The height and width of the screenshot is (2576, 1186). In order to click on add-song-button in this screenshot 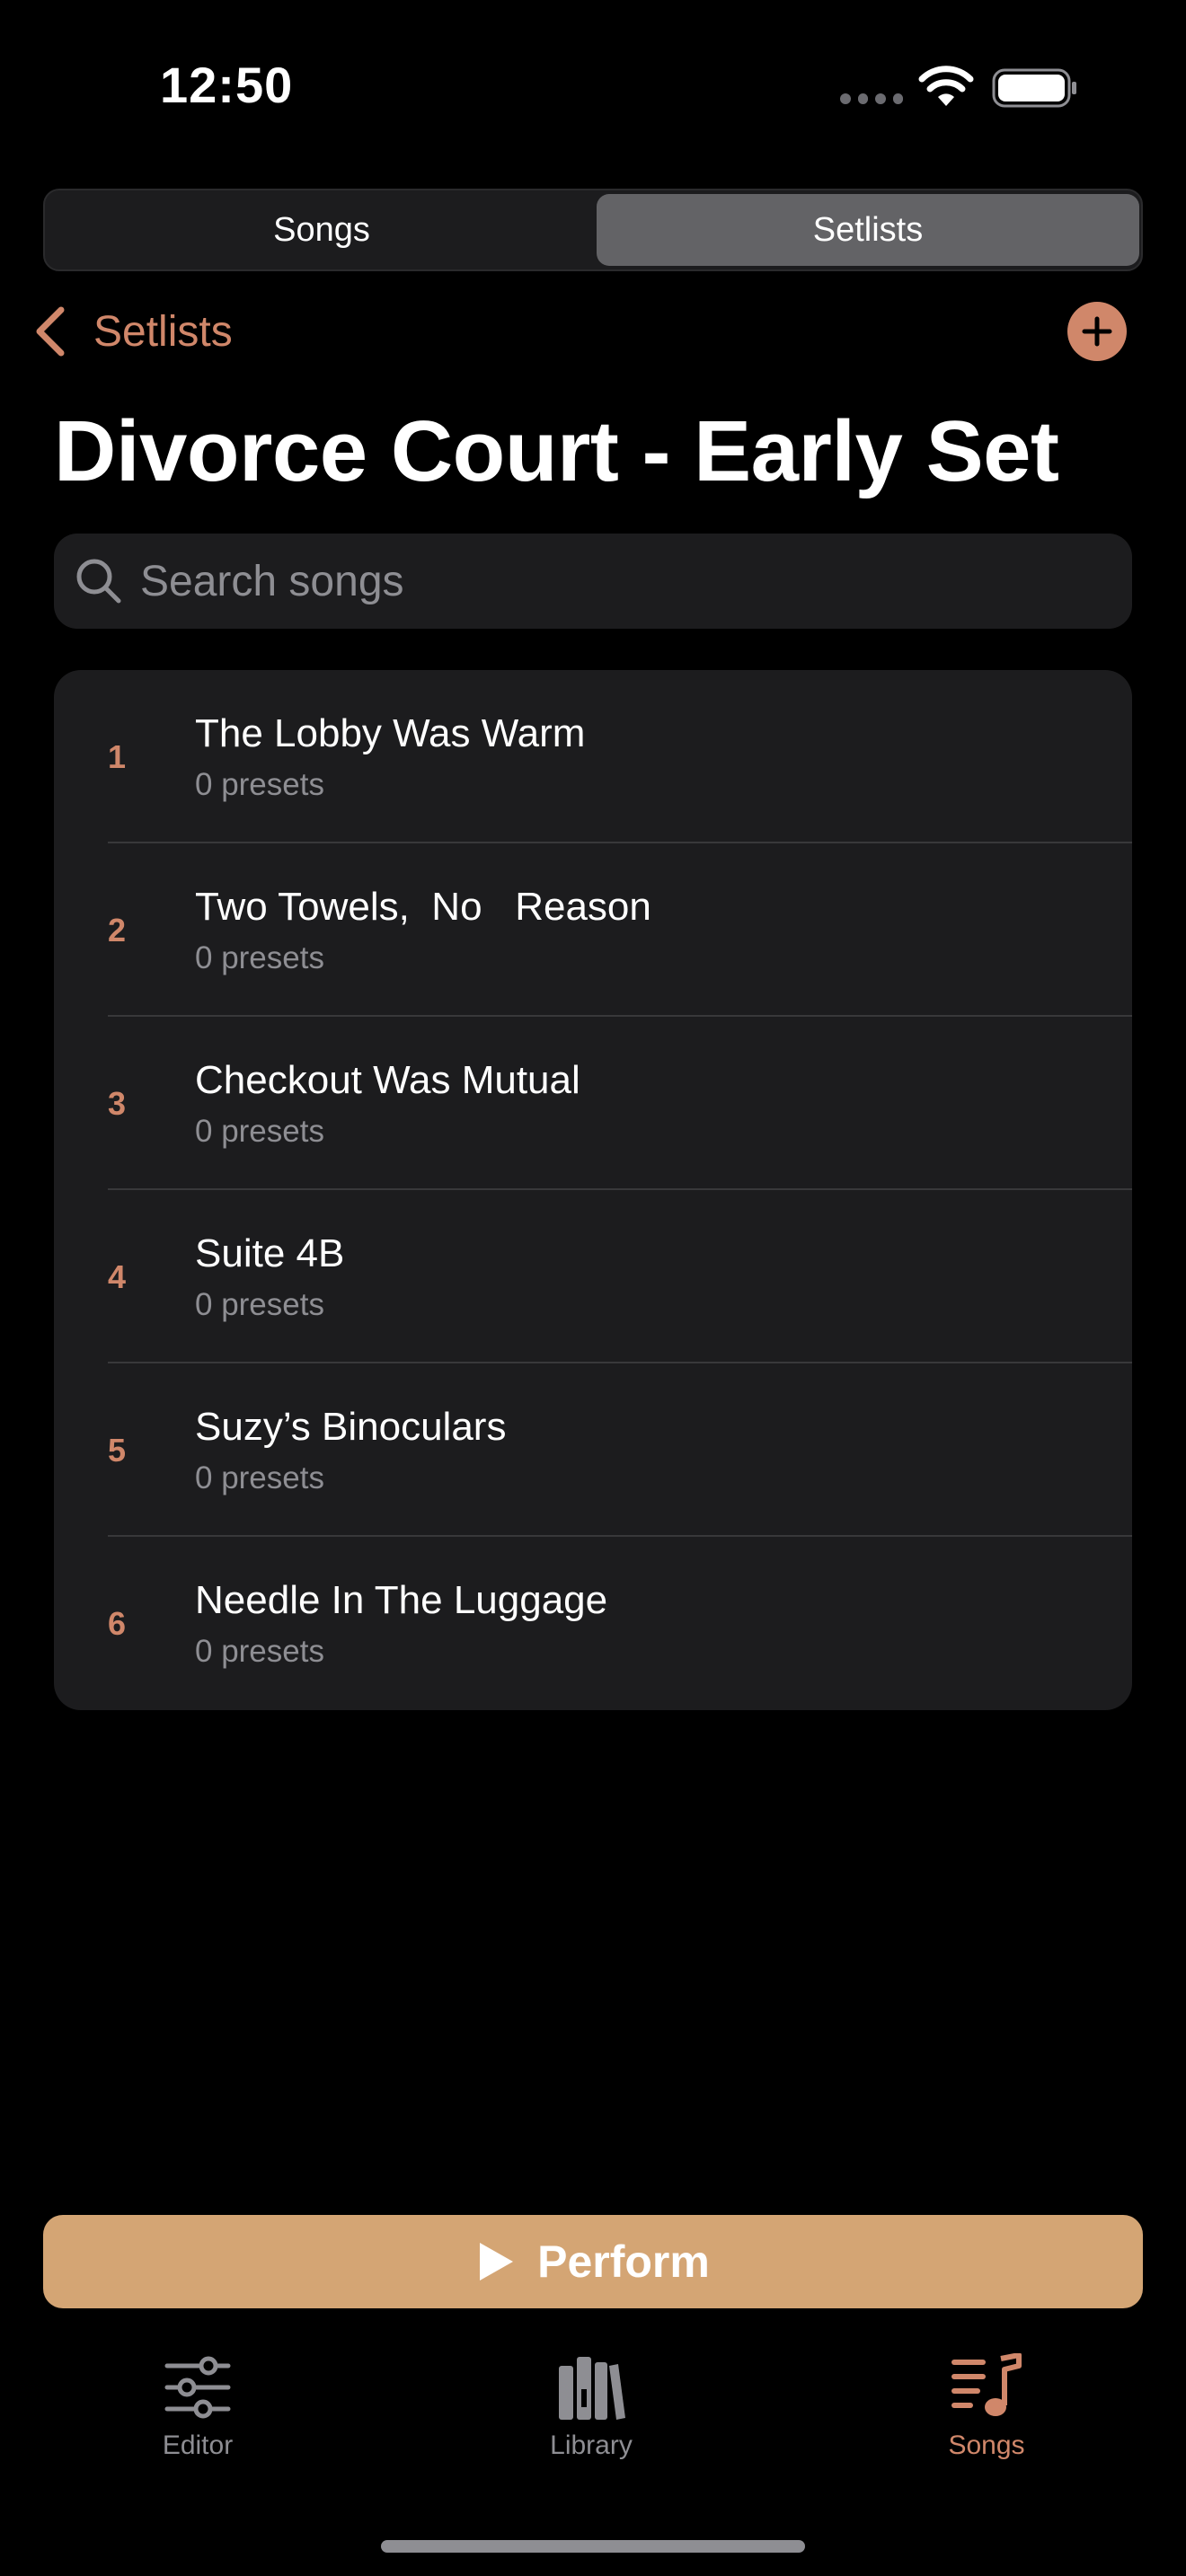, I will do `click(1097, 331)`.